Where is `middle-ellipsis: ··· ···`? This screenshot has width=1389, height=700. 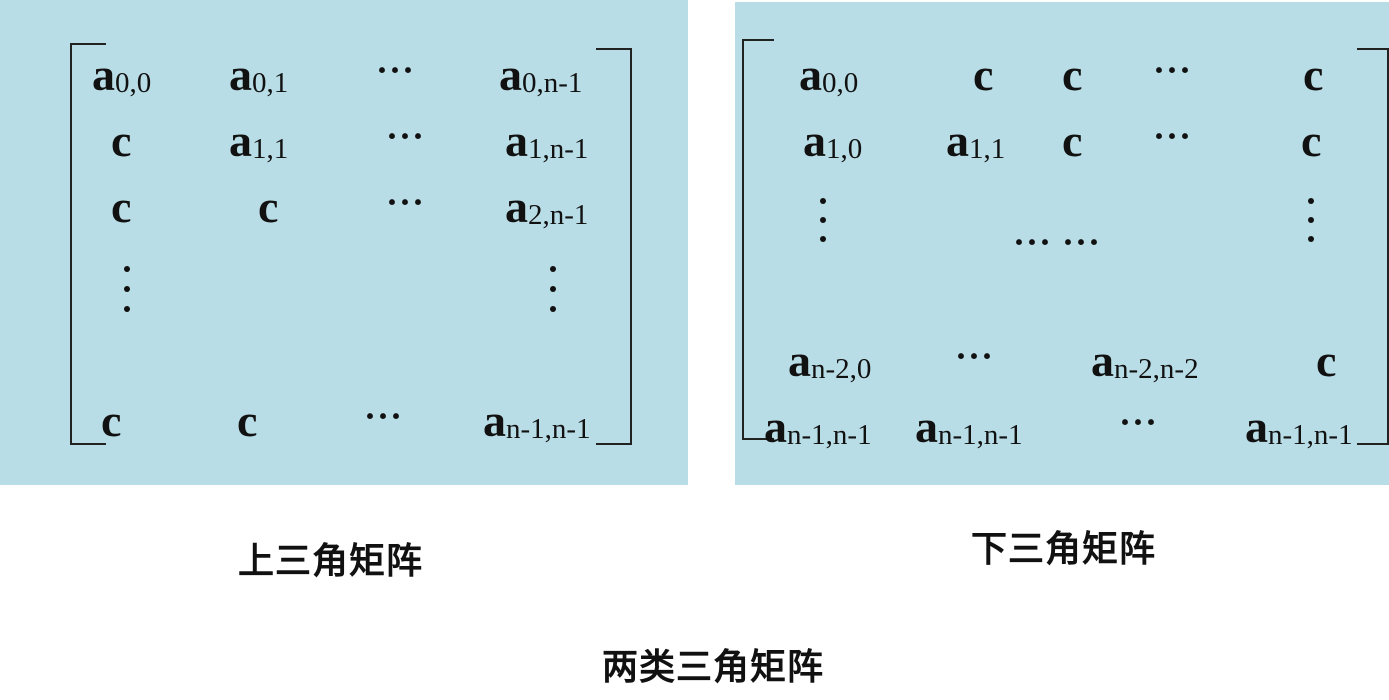
middle-ellipsis: ··· ··· is located at coordinates (1057, 242).